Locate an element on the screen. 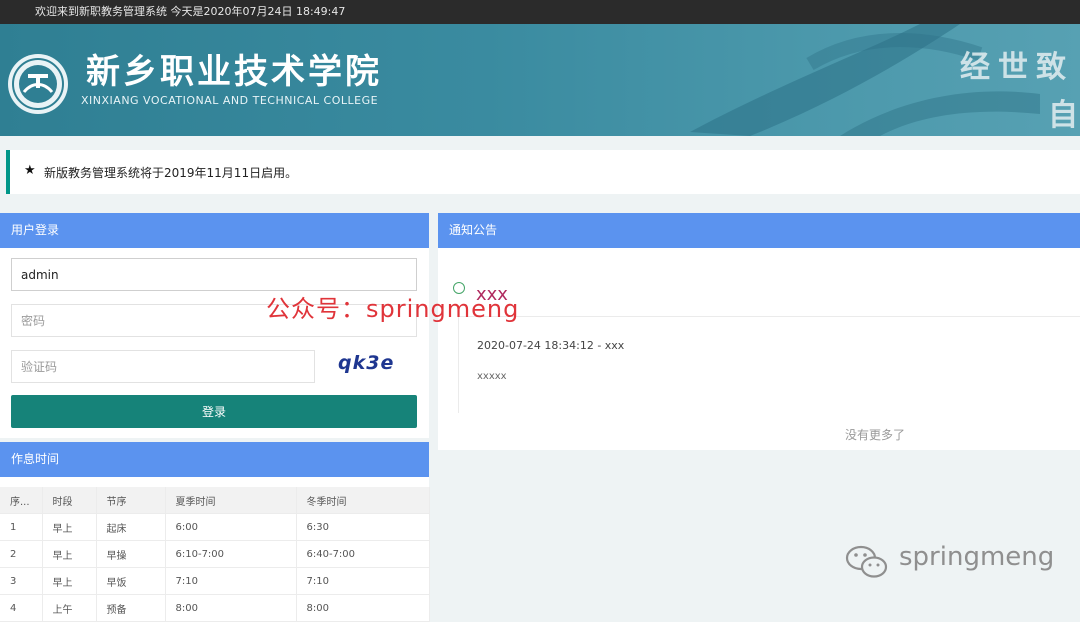 This screenshot has height=622, width=1080. wechat-icon is located at coordinates (866, 561).